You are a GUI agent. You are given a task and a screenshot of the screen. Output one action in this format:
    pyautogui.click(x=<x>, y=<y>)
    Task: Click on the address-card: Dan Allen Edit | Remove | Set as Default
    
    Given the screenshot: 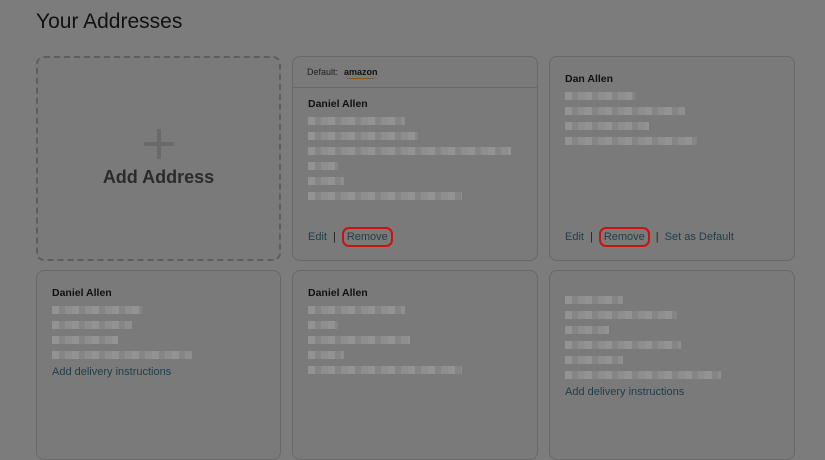 What is the action you would take?
    pyautogui.click(x=672, y=158)
    